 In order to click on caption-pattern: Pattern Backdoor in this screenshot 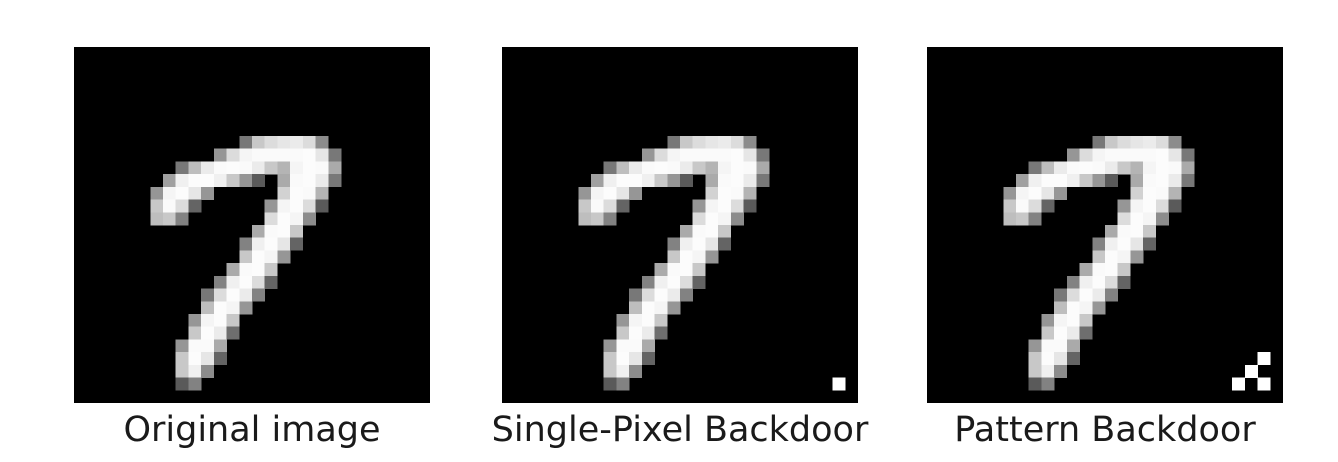, I will do `click(1105, 430)`.